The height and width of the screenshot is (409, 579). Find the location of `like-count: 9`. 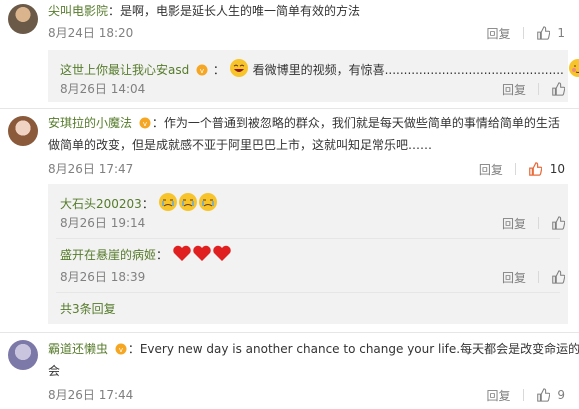

like-count: 9 is located at coordinates (561, 394).